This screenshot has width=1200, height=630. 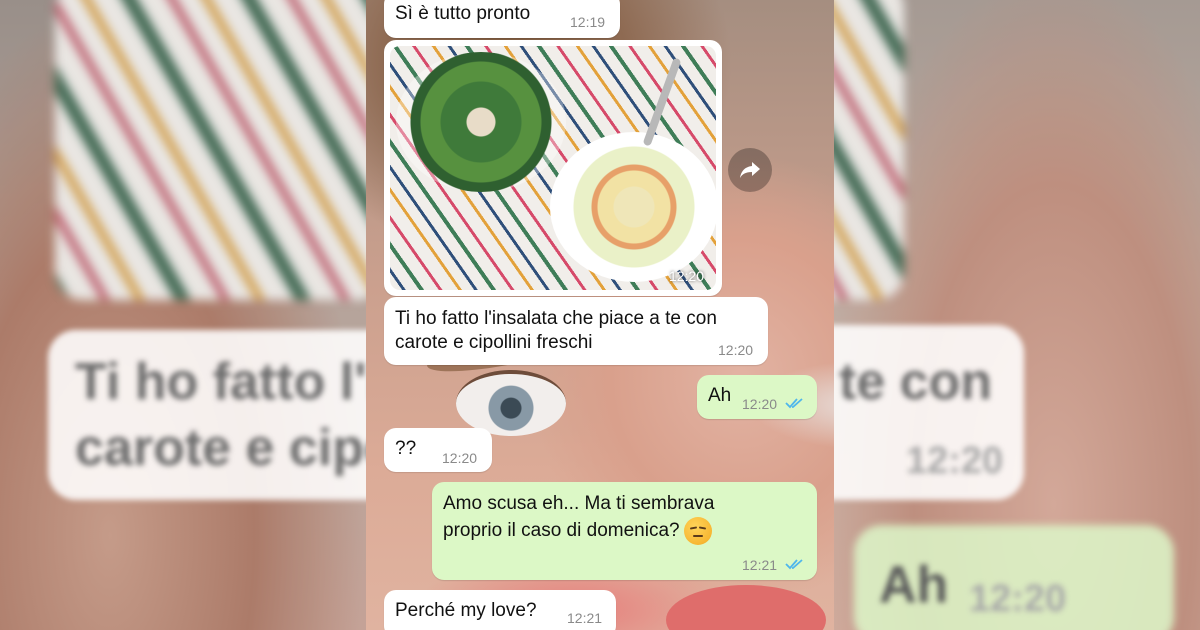 I want to click on blurred-text-left-2: carote e cipo, so click(x=220, y=448).